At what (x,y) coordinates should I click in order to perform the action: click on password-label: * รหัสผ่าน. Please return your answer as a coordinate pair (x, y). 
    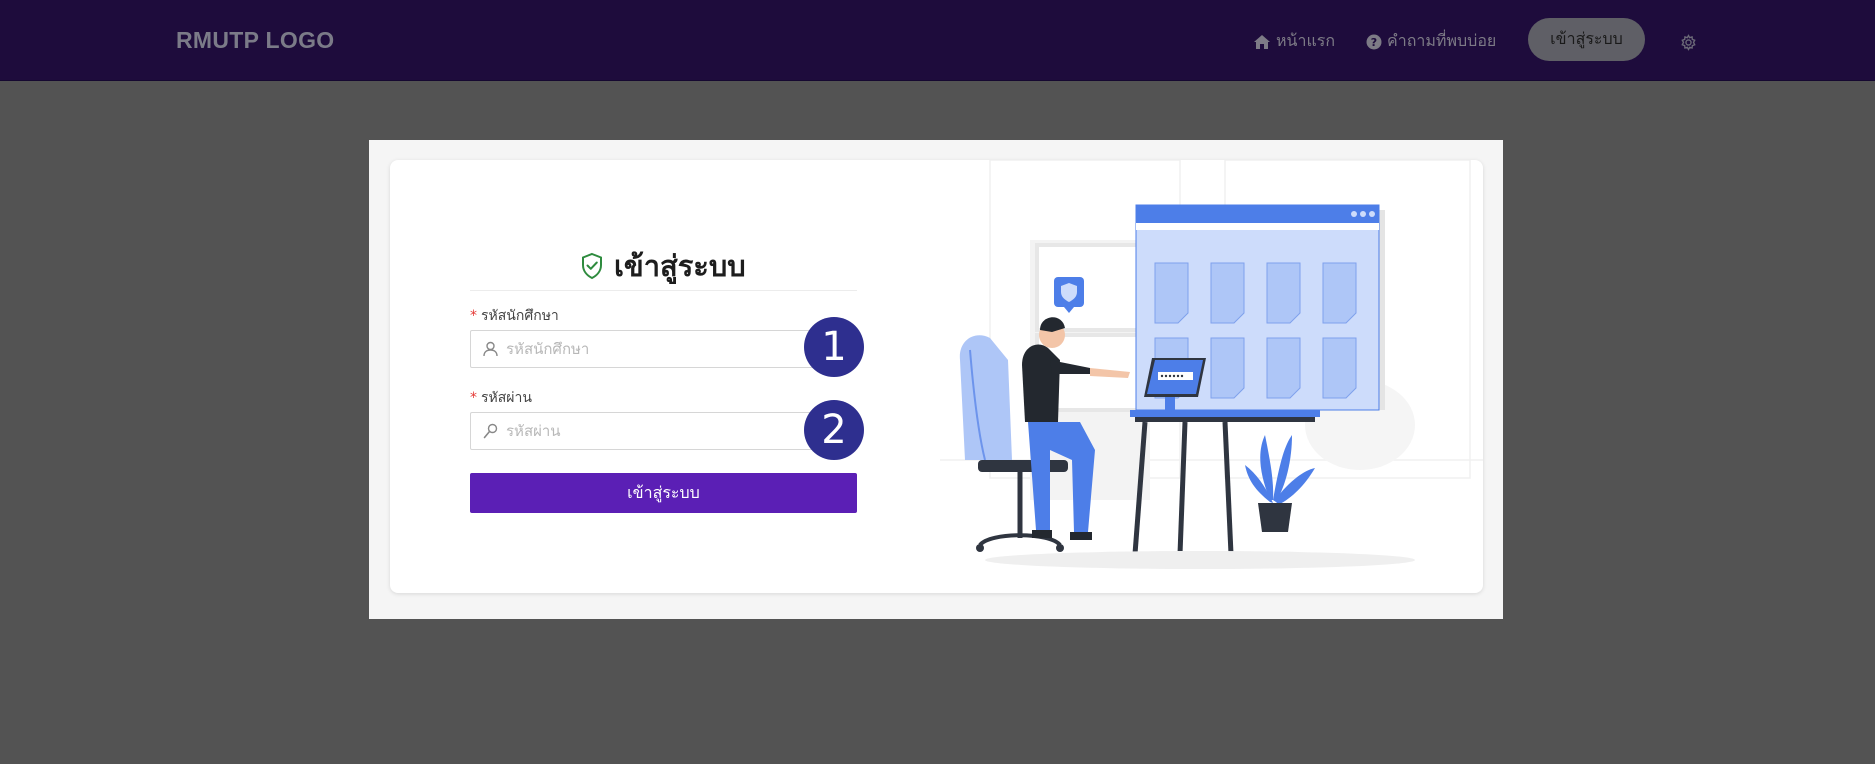
    Looking at the image, I should click on (501, 398).